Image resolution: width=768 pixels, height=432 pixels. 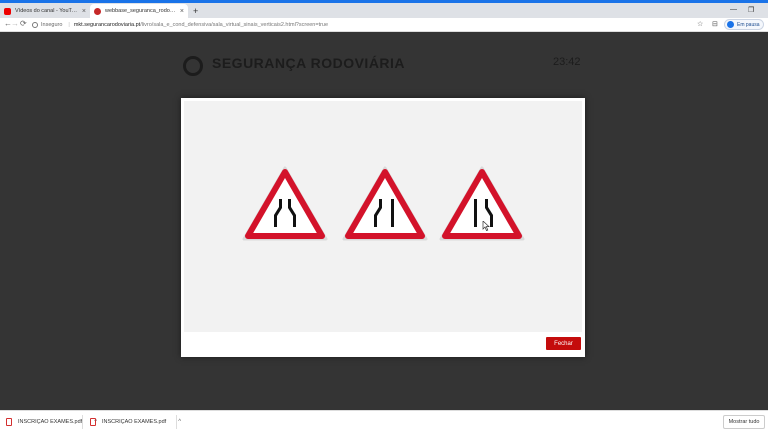 I want to click on security-label: Inseguro, so click(x=52, y=25).